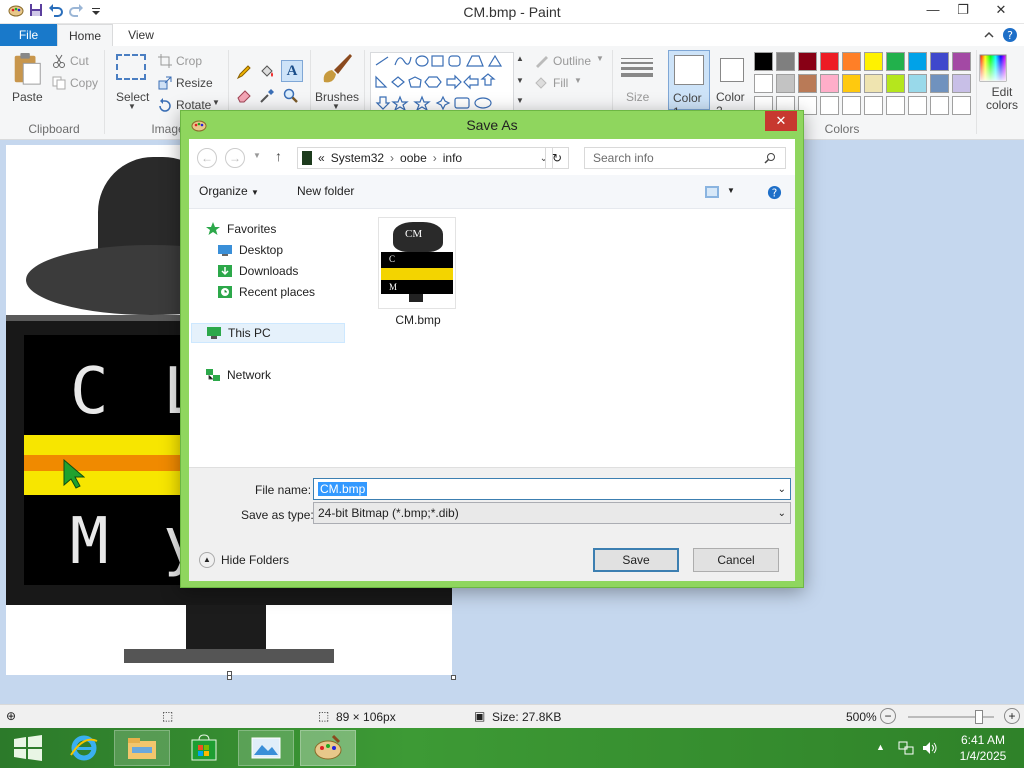 This screenshot has width=1024, height=768. Describe the element at coordinates (132, 84) in the screenshot. I see `select-button: Select ▼` at that location.